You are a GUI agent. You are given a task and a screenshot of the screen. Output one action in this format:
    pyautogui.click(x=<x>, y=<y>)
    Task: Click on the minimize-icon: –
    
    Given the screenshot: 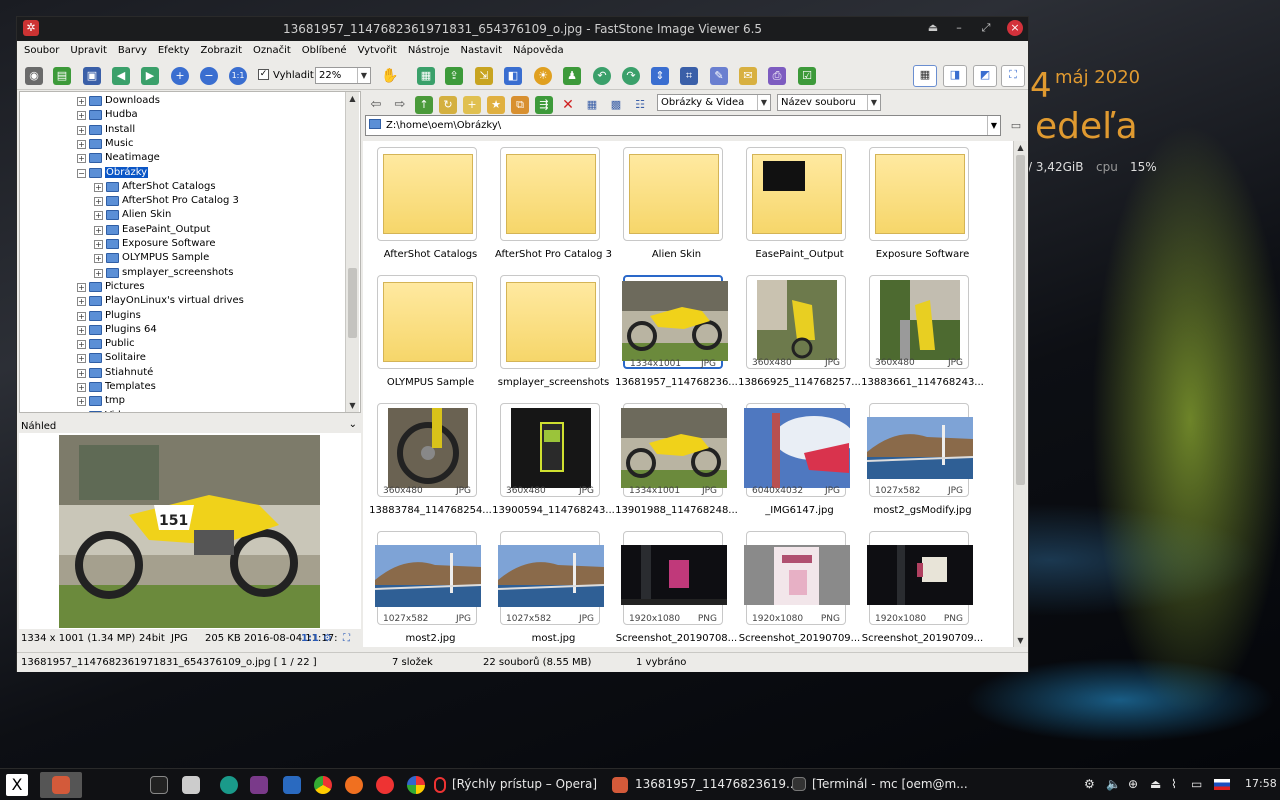 What is the action you would take?
    pyautogui.click(x=959, y=28)
    